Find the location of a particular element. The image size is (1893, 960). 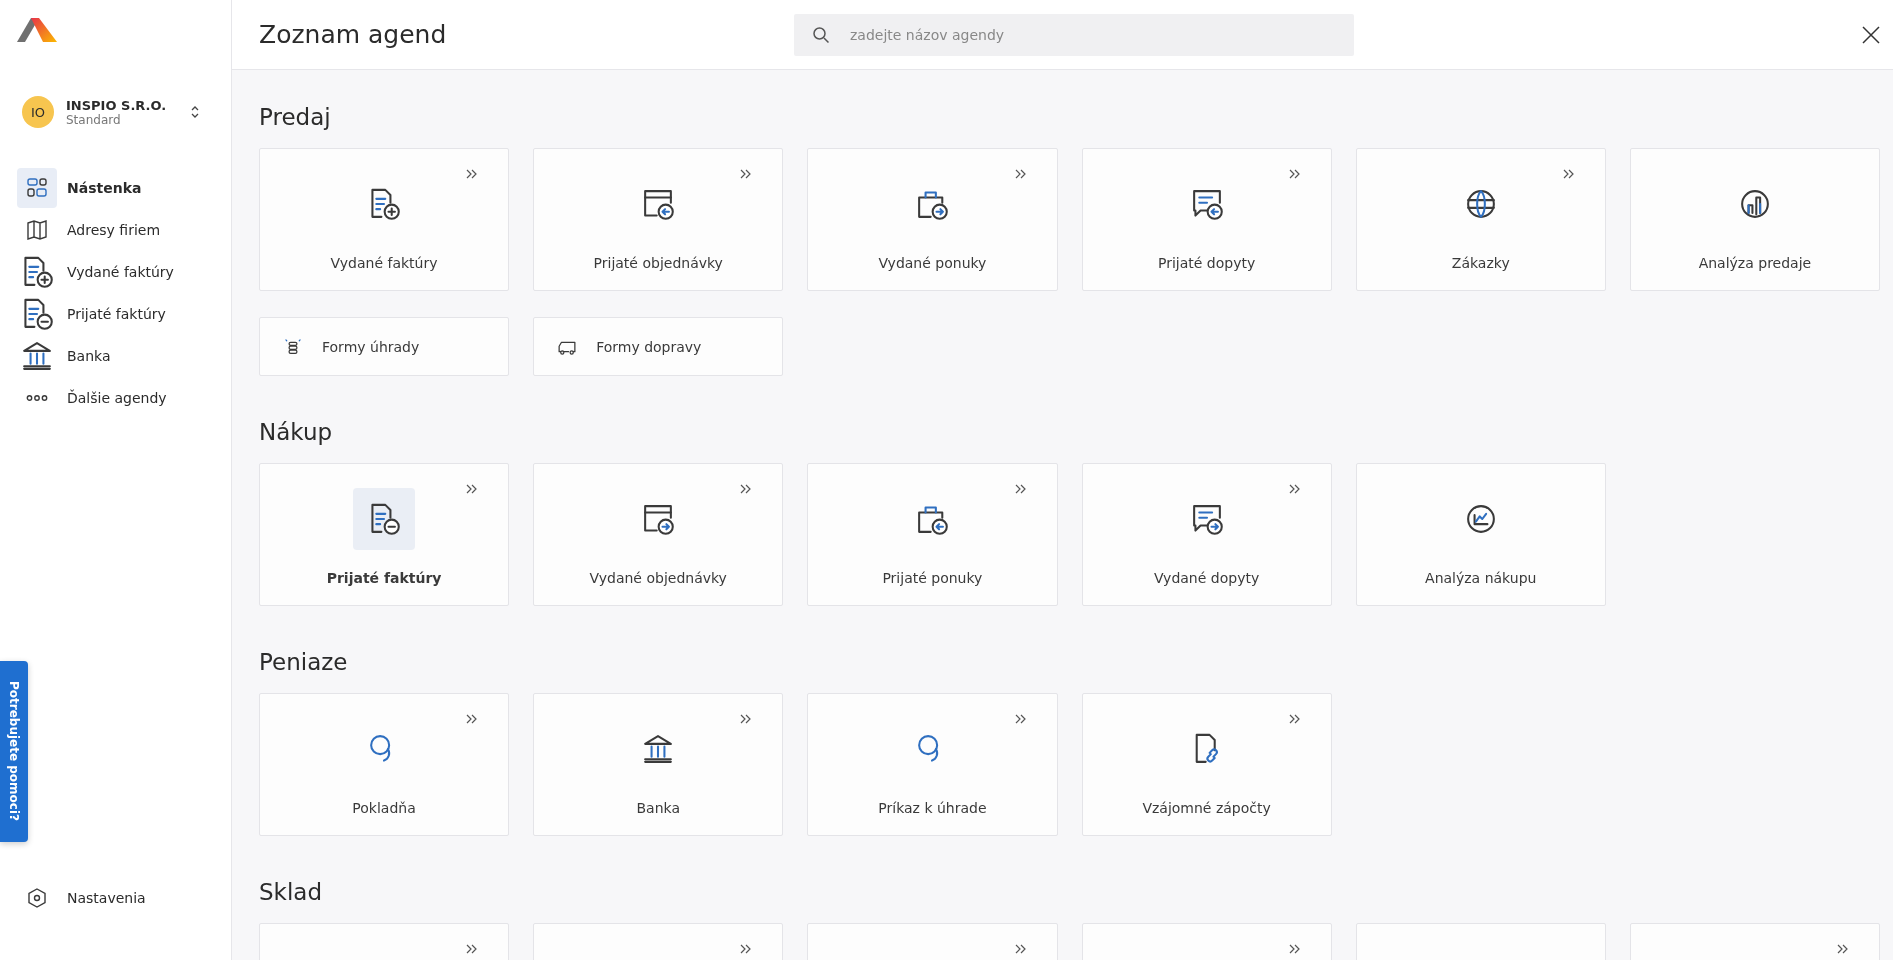

sidebar-item-label: Vydané faktúry is located at coordinates (120, 272).